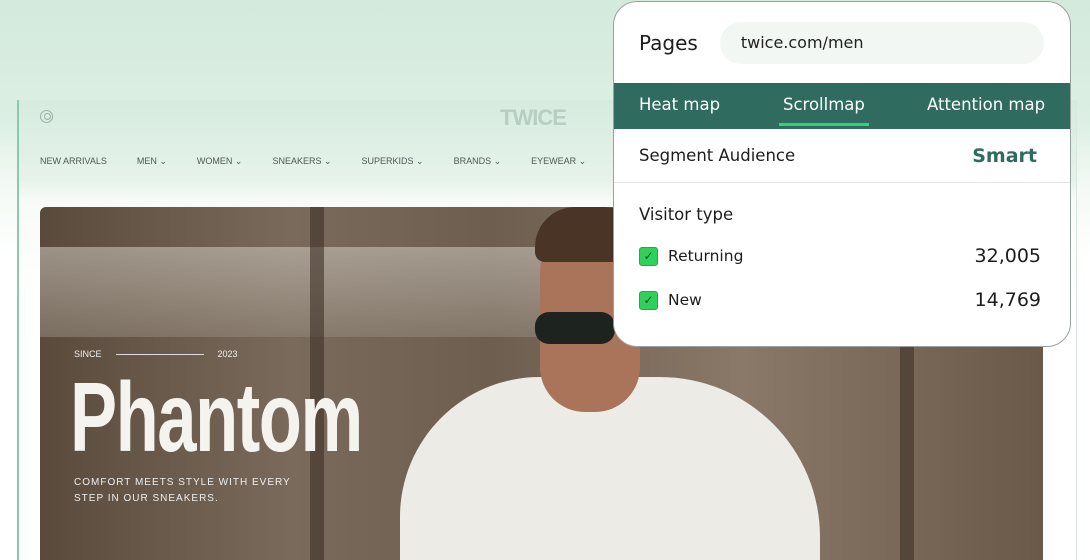  What do you see at coordinates (648, 256) in the screenshot?
I see `checkbox-returning: ✓` at bounding box center [648, 256].